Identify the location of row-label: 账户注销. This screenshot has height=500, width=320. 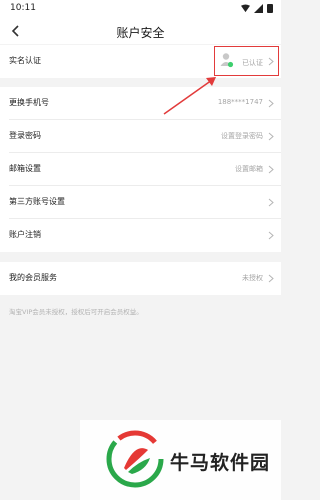
(25, 234).